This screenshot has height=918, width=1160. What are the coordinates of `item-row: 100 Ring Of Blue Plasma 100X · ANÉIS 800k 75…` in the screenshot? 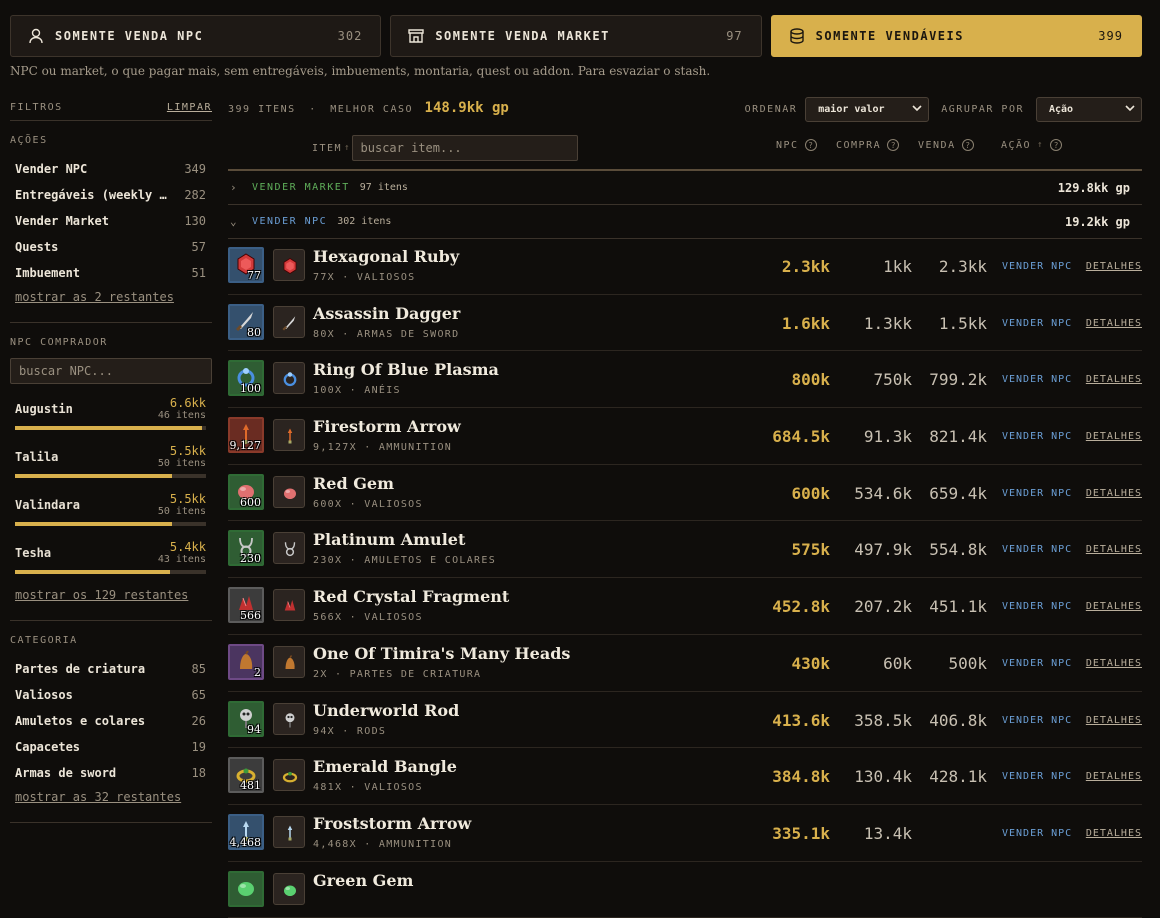 It's located at (685, 380).